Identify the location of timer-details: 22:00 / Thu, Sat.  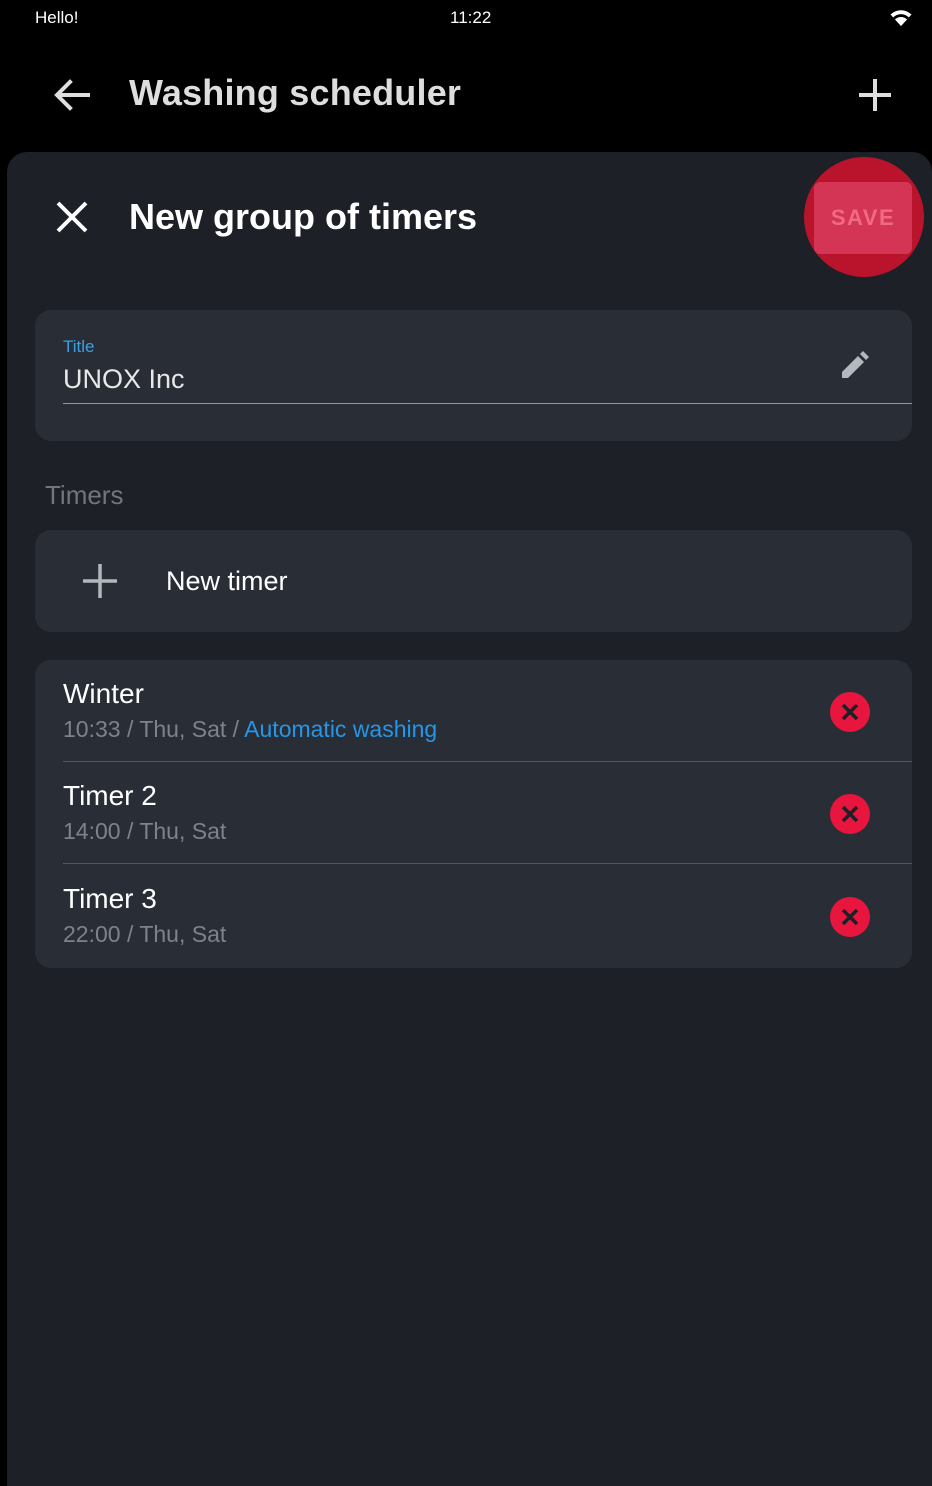
(145, 934).